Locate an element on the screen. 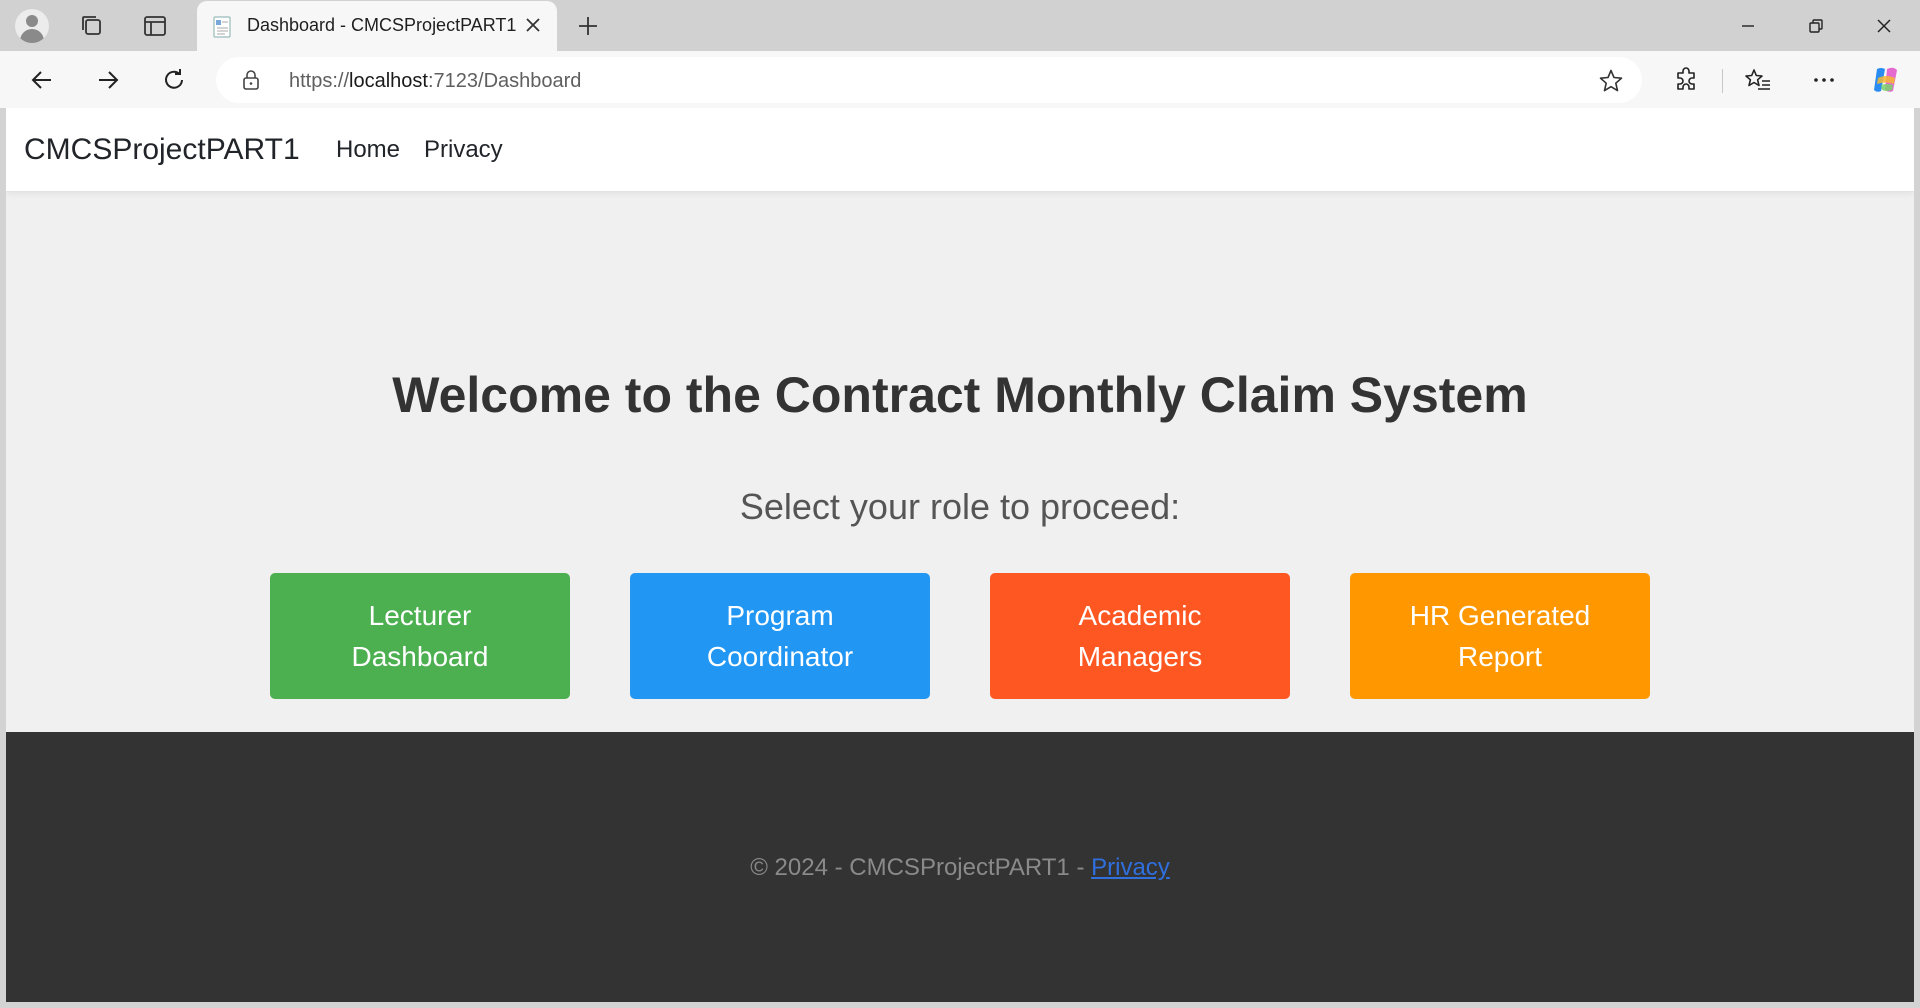 The height and width of the screenshot is (1008, 1920). favorites-icon is located at coordinates (1758, 80).